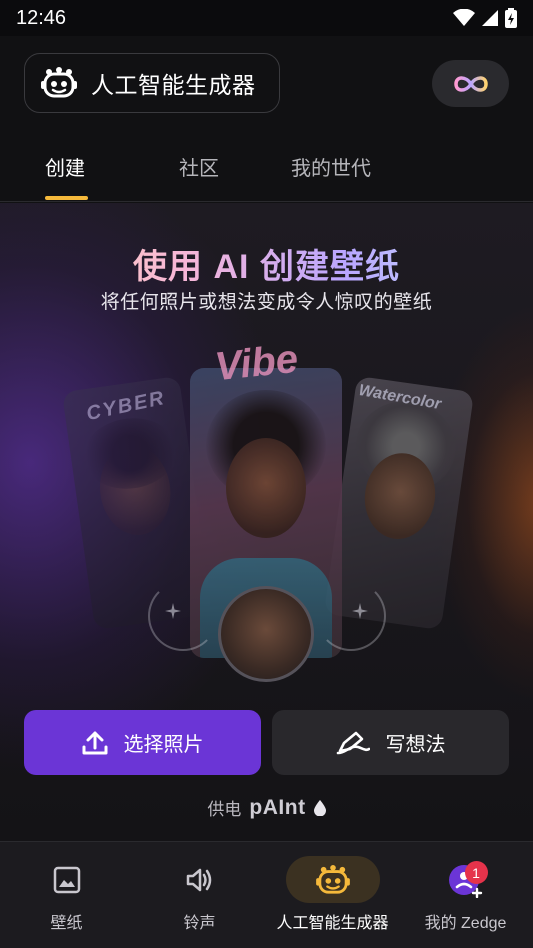  Describe the element at coordinates (173, 85) in the screenshot. I see `header-title: 人工智能生成器` at that location.